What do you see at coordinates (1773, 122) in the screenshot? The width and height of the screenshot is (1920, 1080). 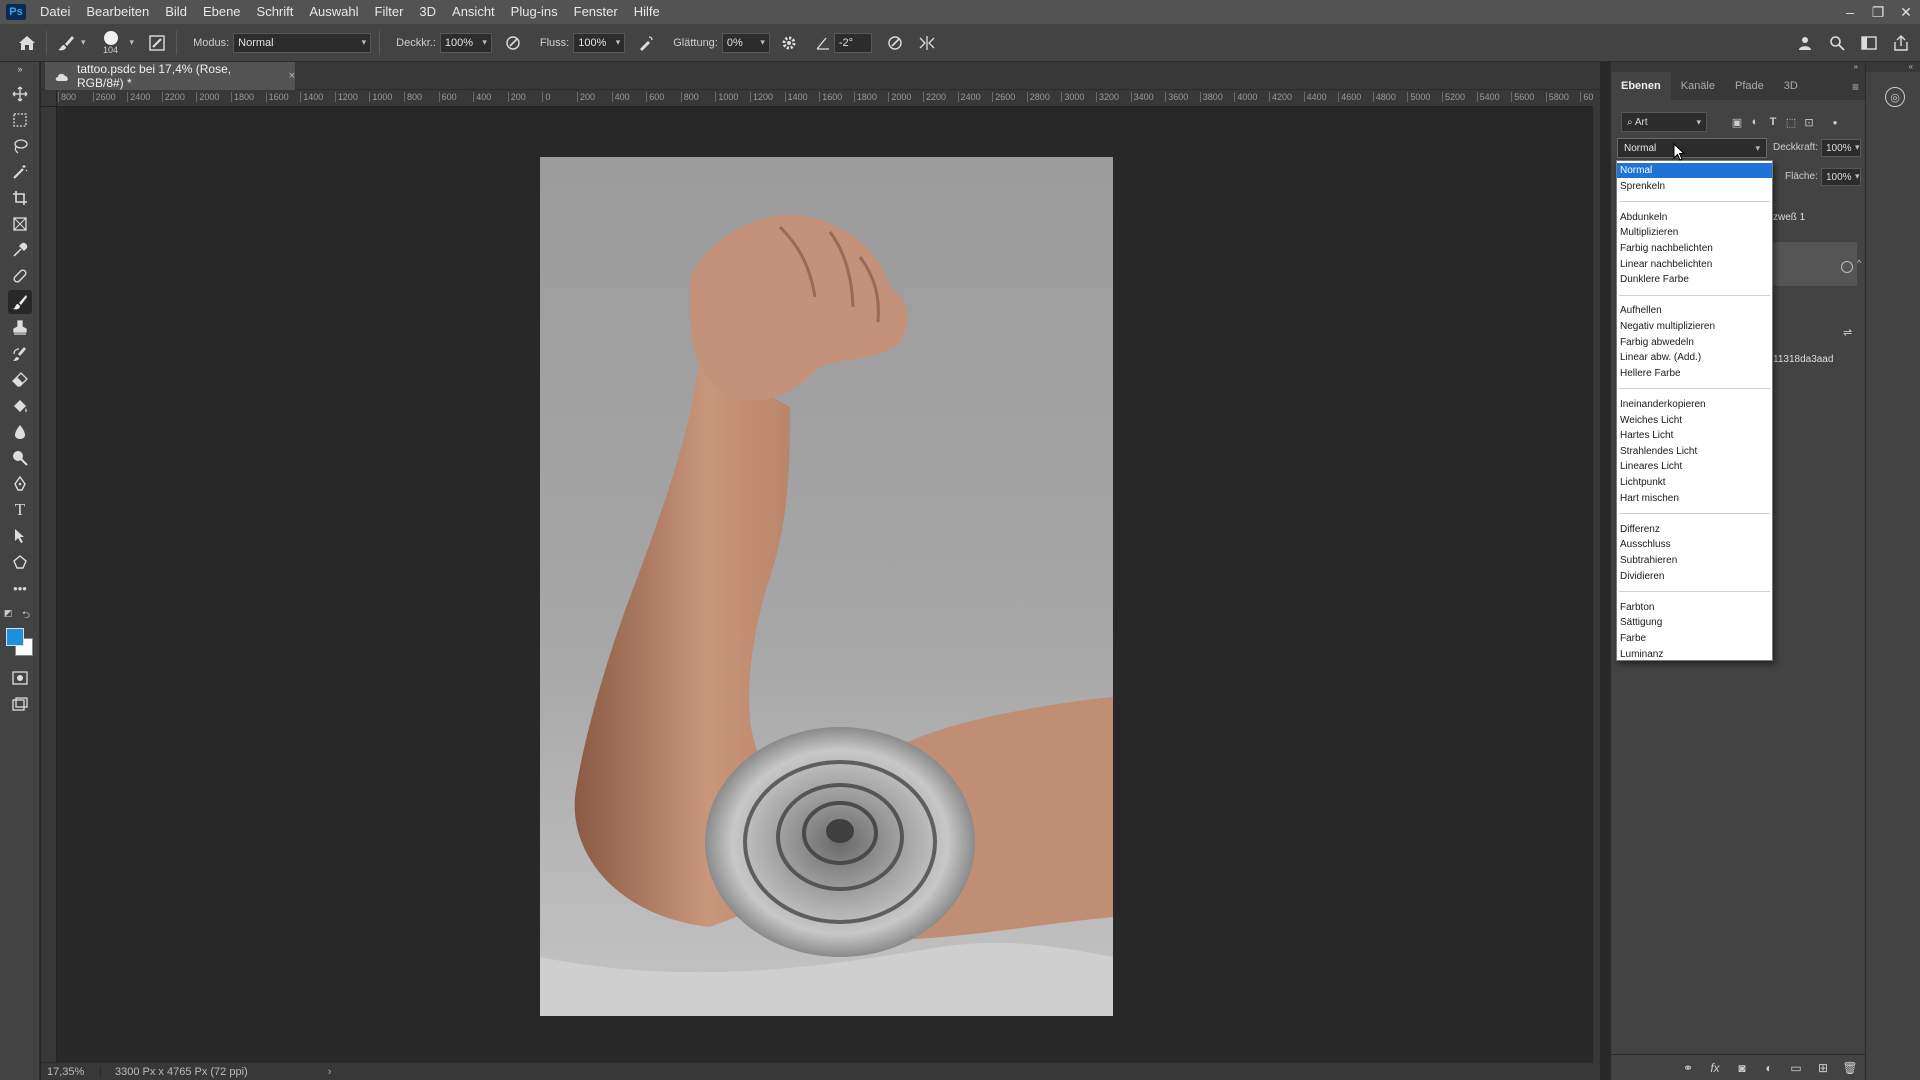 I see `type-filter-icon: T` at bounding box center [1773, 122].